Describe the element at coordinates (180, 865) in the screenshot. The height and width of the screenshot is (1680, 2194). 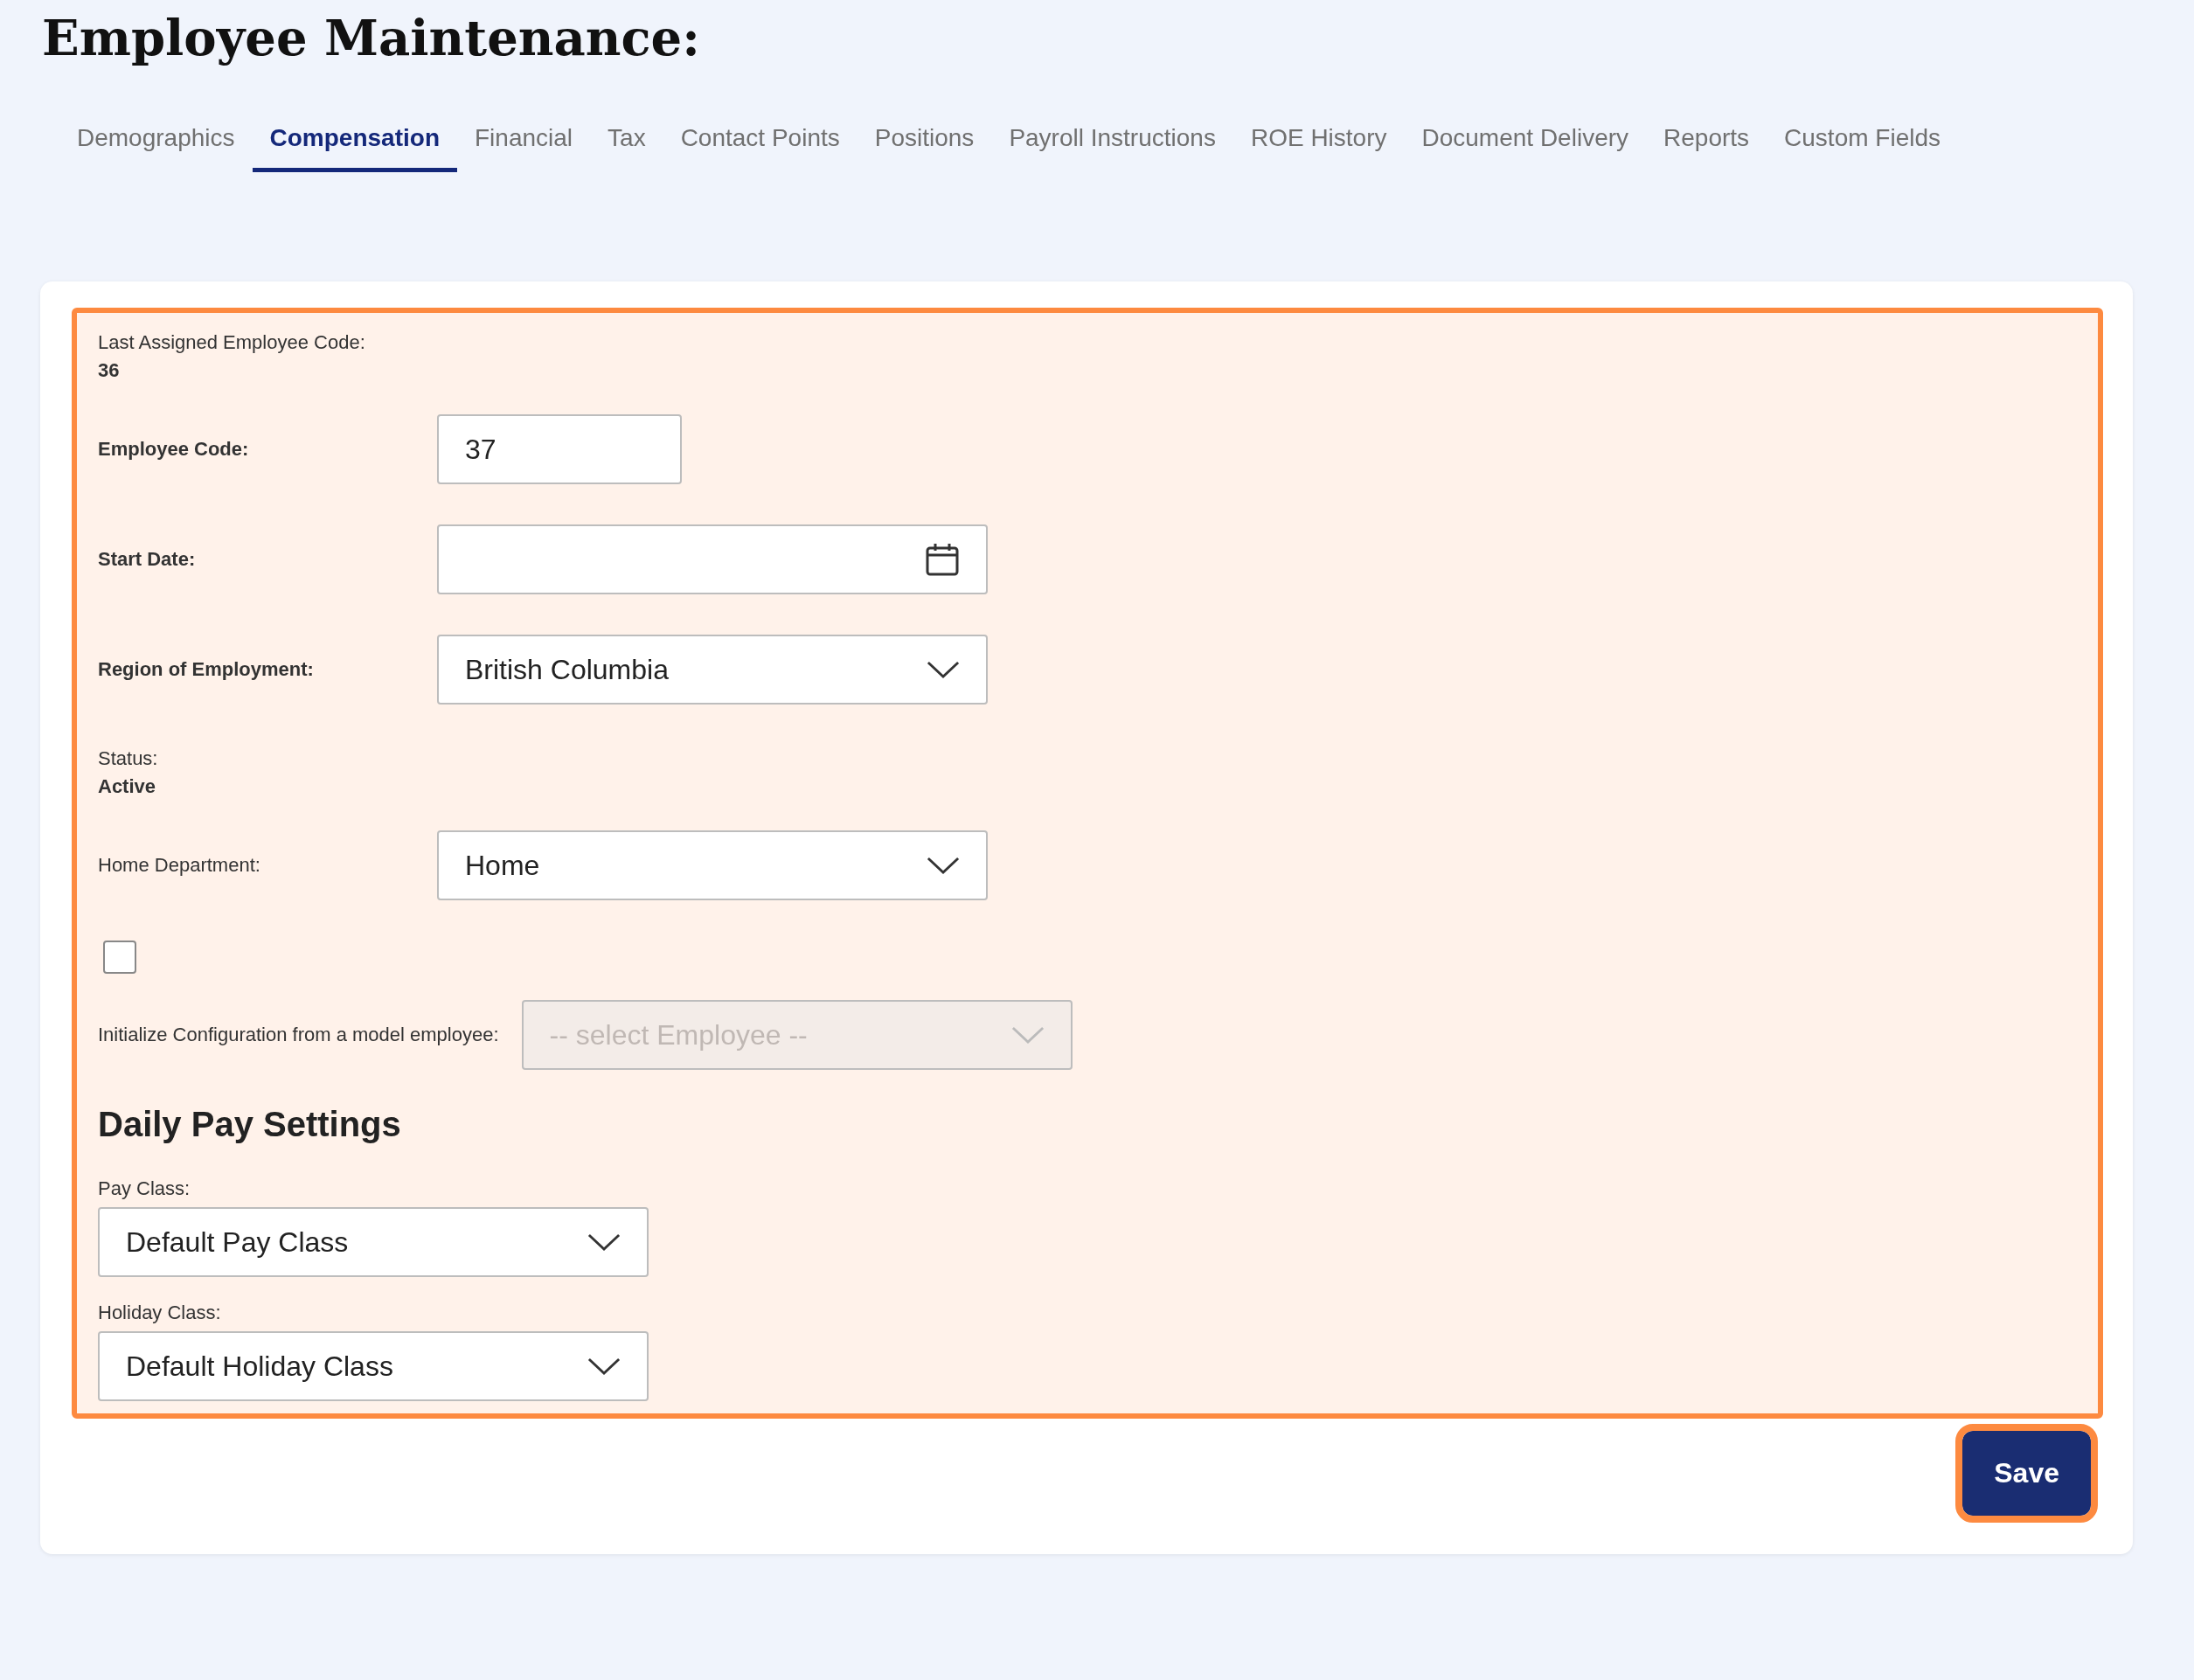
I see `field-label: Home Department:` at that location.